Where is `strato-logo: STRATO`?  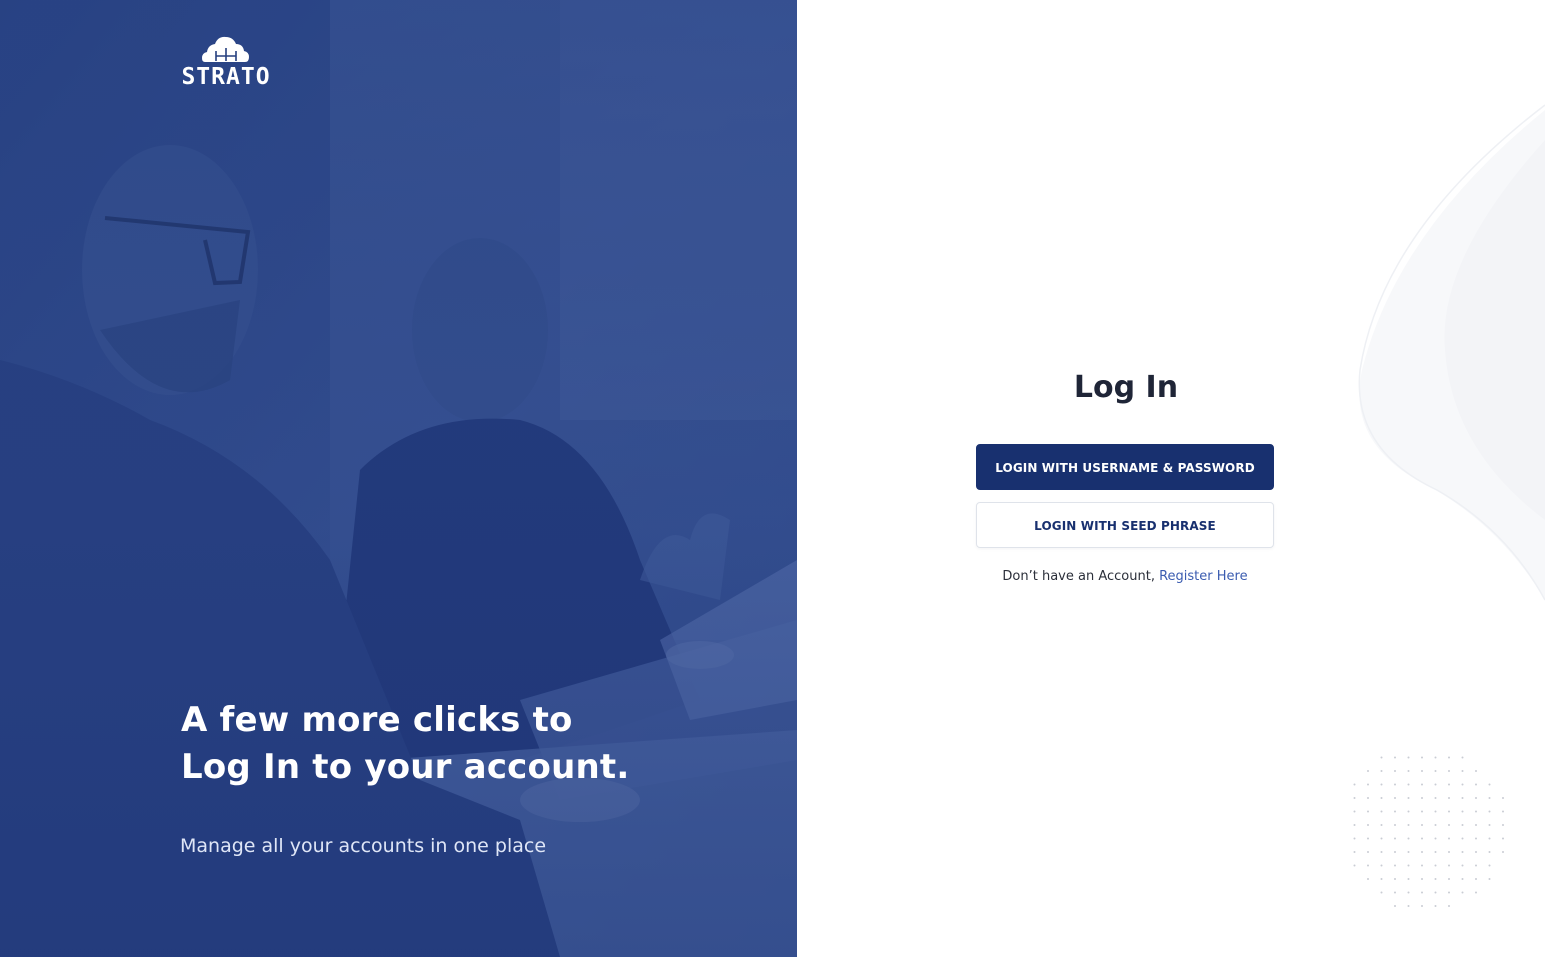
strato-logo: STRATO is located at coordinates (226, 64).